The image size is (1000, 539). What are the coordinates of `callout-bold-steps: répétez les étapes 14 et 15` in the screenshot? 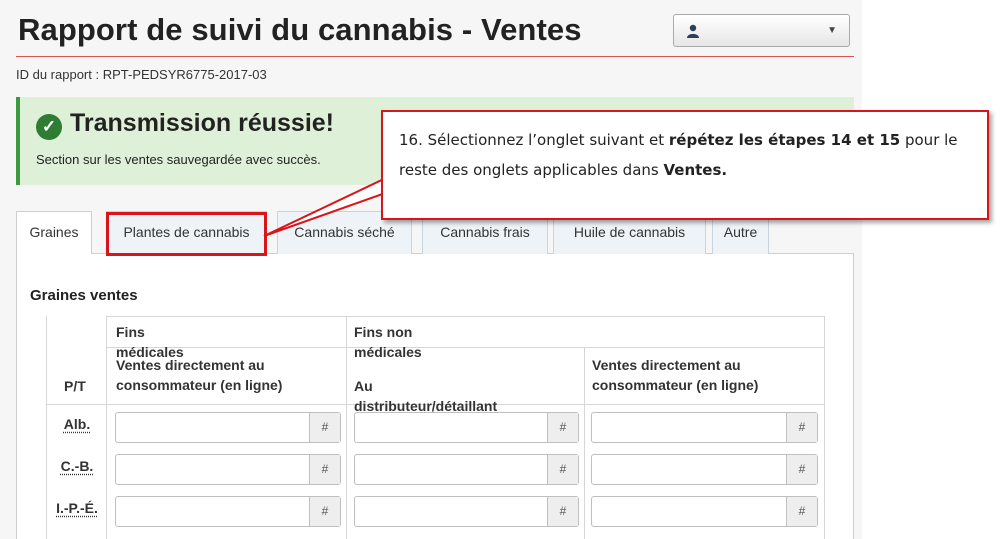 It's located at (784, 140).